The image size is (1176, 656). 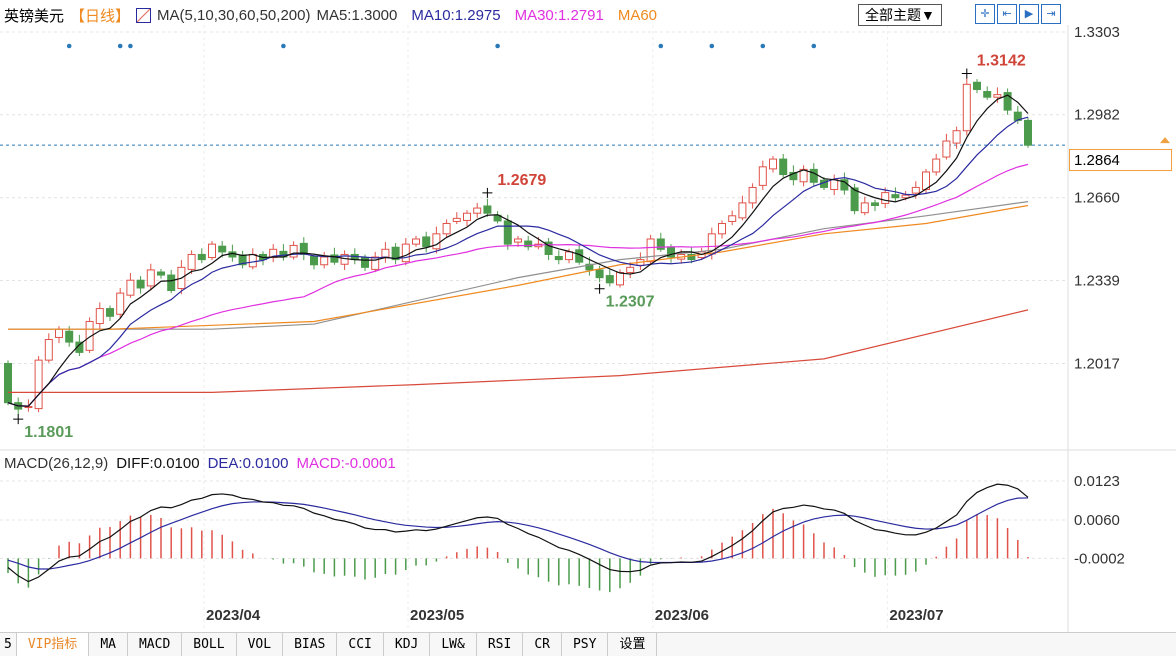 What do you see at coordinates (453, 644) in the screenshot?
I see `tab-lw: LW&` at bounding box center [453, 644].